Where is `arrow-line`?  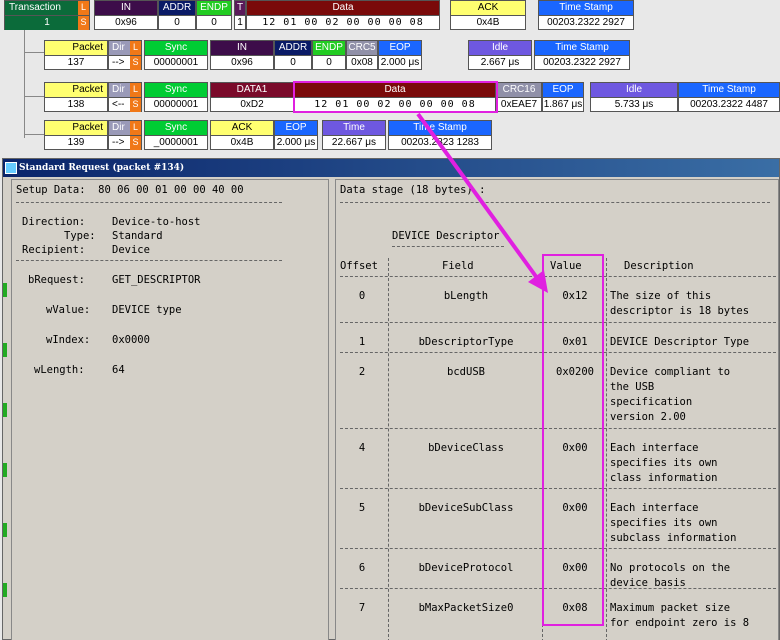 arrow-line is located at coordinates (479, 198).